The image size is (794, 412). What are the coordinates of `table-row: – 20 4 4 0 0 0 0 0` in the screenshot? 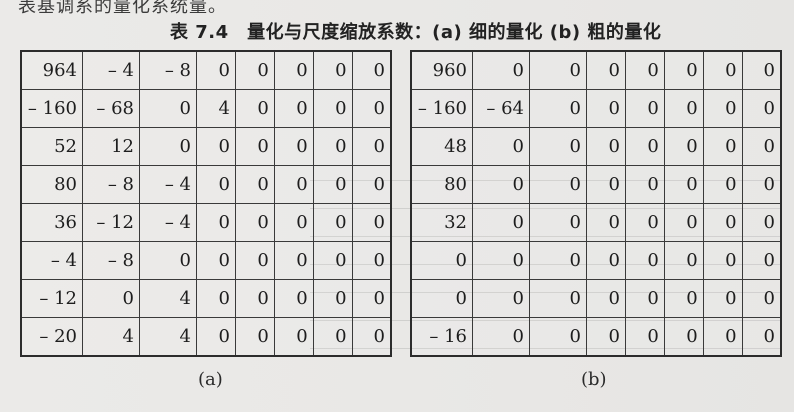 It's located at (206, 337).